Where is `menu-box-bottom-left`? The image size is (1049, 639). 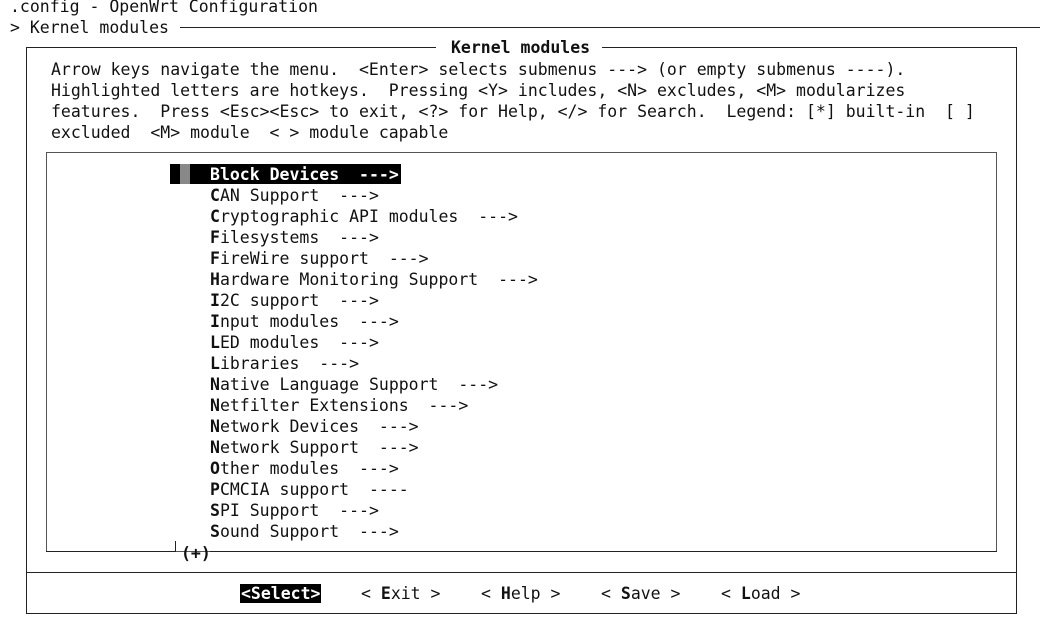
menu-box-bottom-left is located at coordinates (110, 551).